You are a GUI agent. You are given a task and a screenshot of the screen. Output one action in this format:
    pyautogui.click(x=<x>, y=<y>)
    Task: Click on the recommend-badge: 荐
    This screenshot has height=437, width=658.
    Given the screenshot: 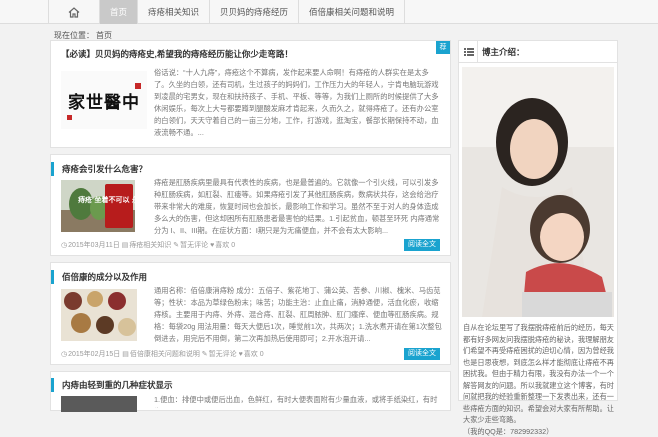 What is the action you would take?
    pyautogui.click(x=443, y=47)
    